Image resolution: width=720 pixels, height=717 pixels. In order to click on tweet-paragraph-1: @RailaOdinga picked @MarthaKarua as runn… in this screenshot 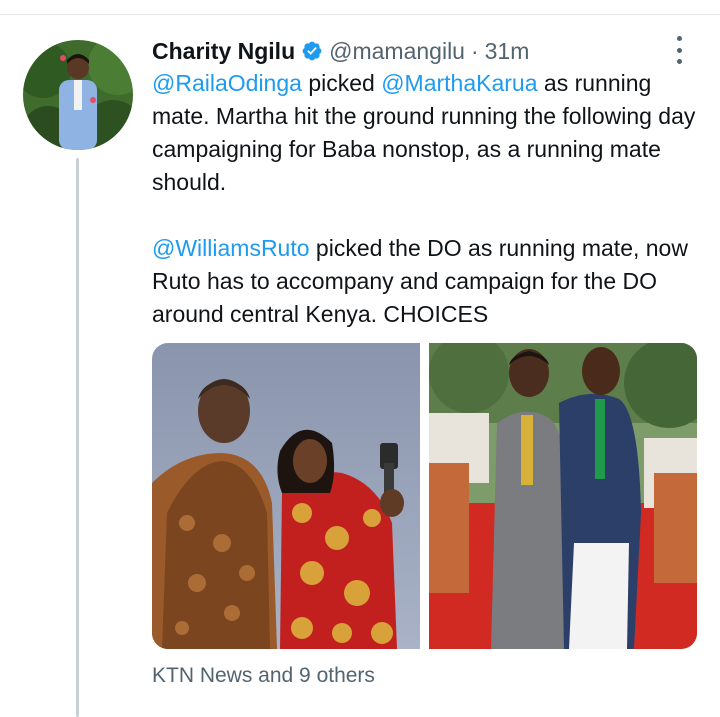, I will do `click(424, 133)`.